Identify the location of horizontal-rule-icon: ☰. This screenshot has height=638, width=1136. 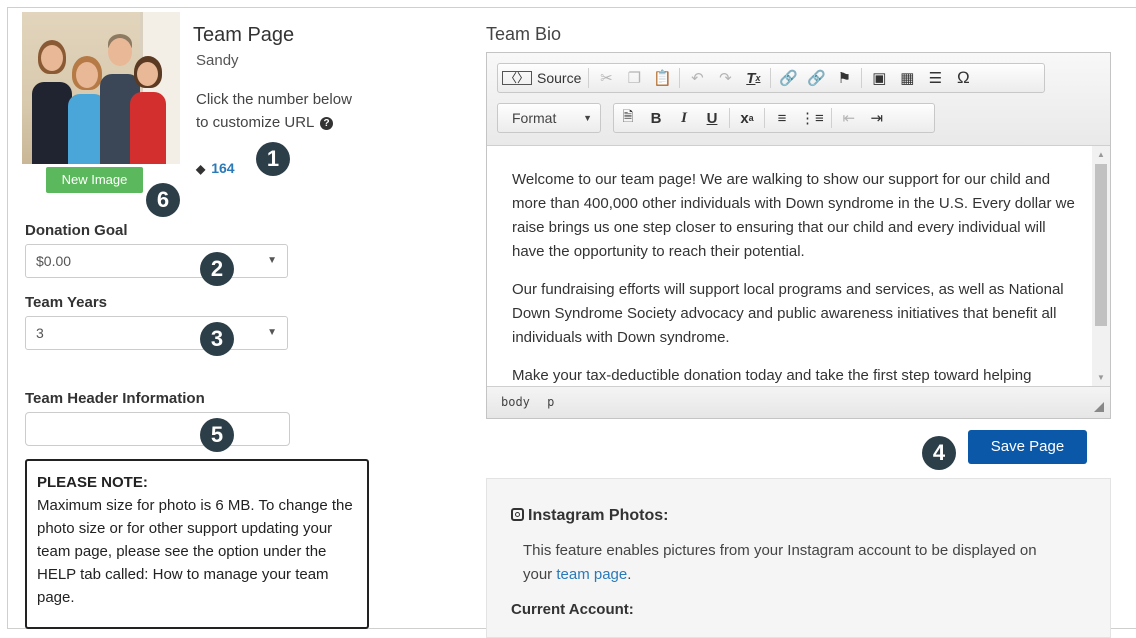
(935, 78).